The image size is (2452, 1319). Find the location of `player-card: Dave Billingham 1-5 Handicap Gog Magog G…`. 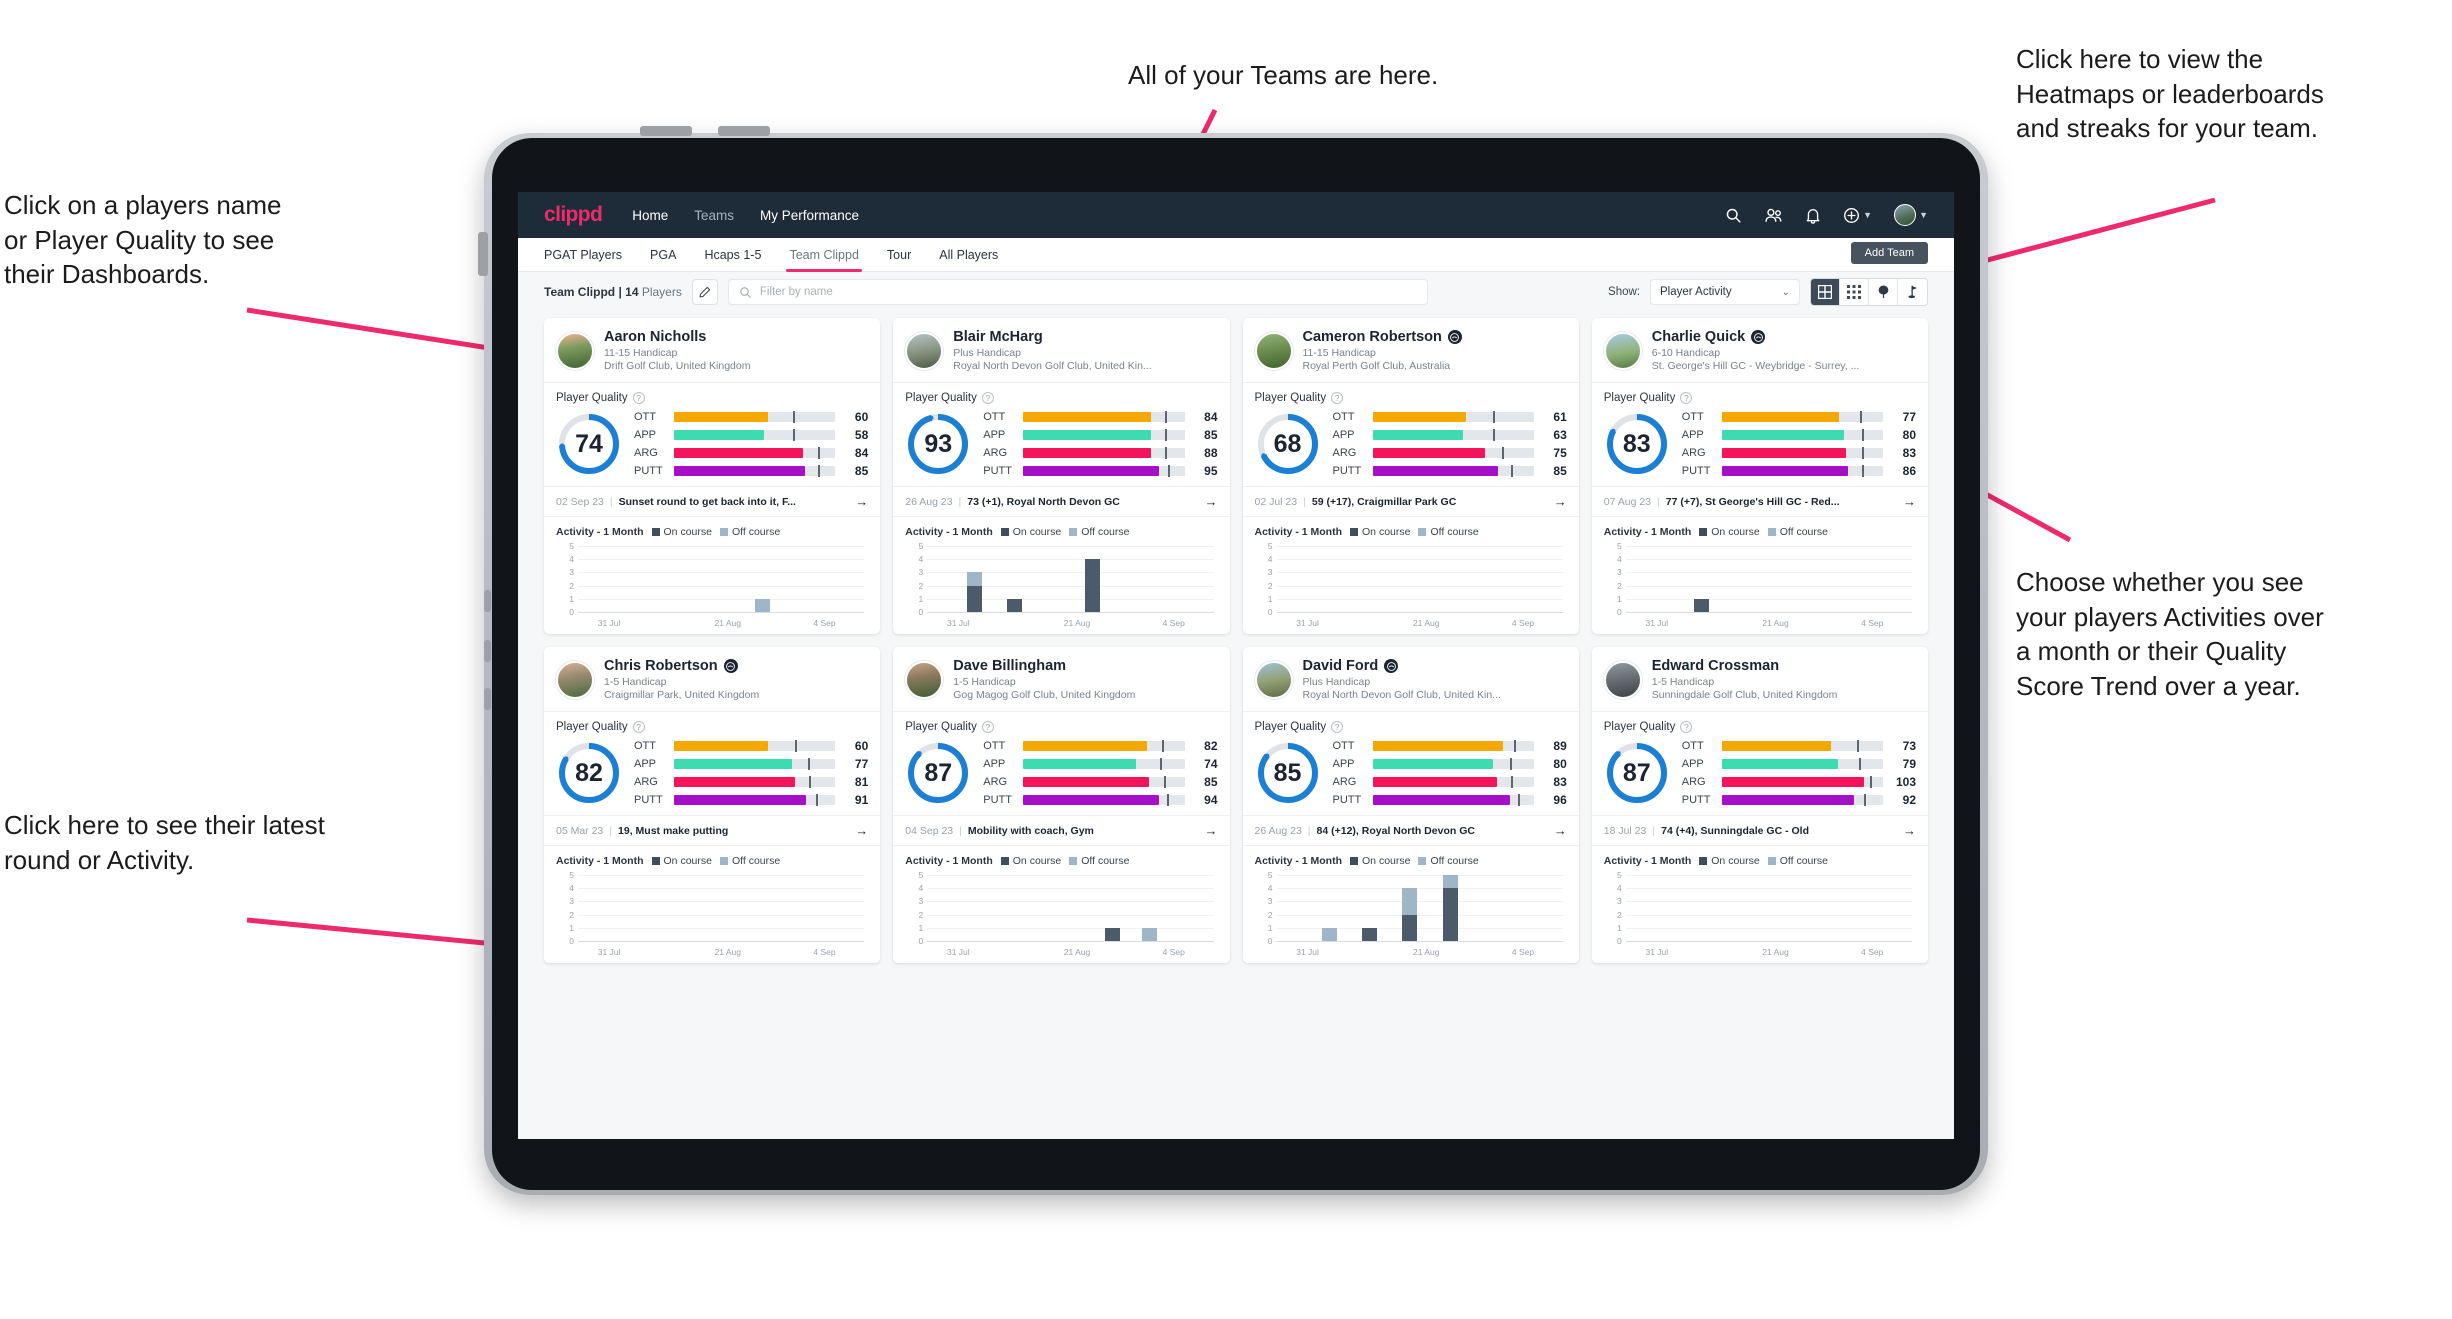

player-card: Dave Billingham 1-5 Handicap Gog Magog G… is located at coordinates (1061, 805).